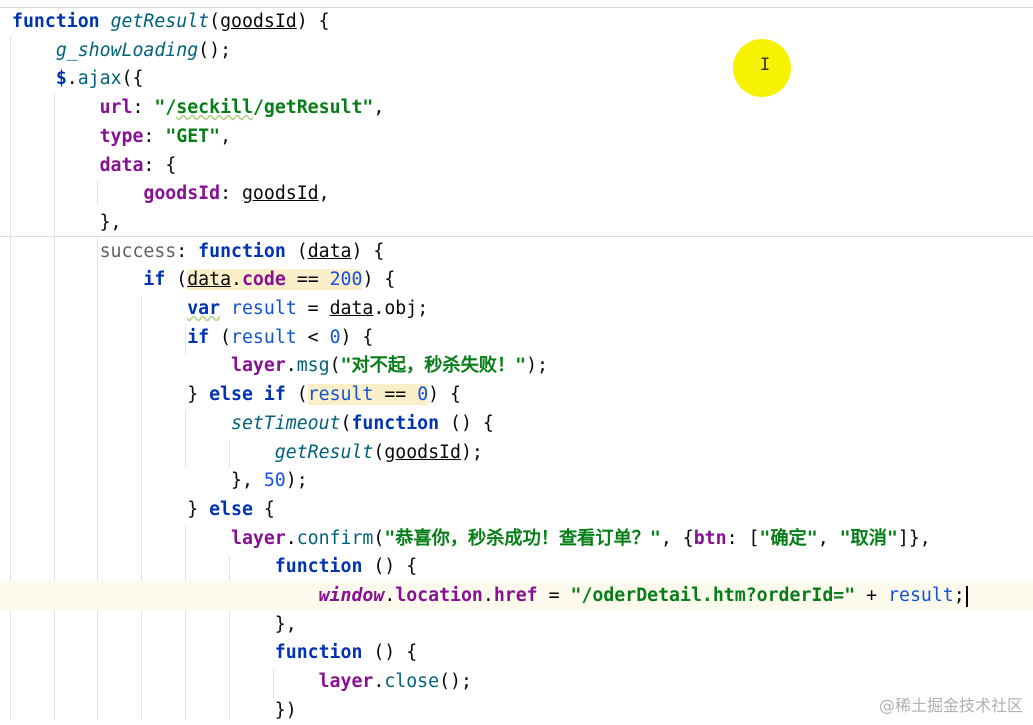 Image resolution: width=1033 pixels, height=725 pixels. What do you see at coordinates (743, 538) in the screenshot?
I see `code-token: : [` at bounding box center [743, 538].